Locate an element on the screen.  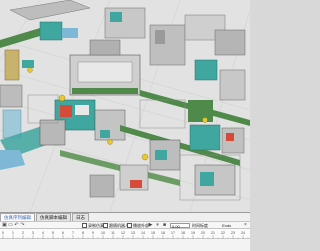
ruler-ticks: 0 1 2 3 4 5 6 7 8 9 10 11 12 13 14 15 16 17 18 19 20 21 22 23 24 is located at coordinates (125, 235).